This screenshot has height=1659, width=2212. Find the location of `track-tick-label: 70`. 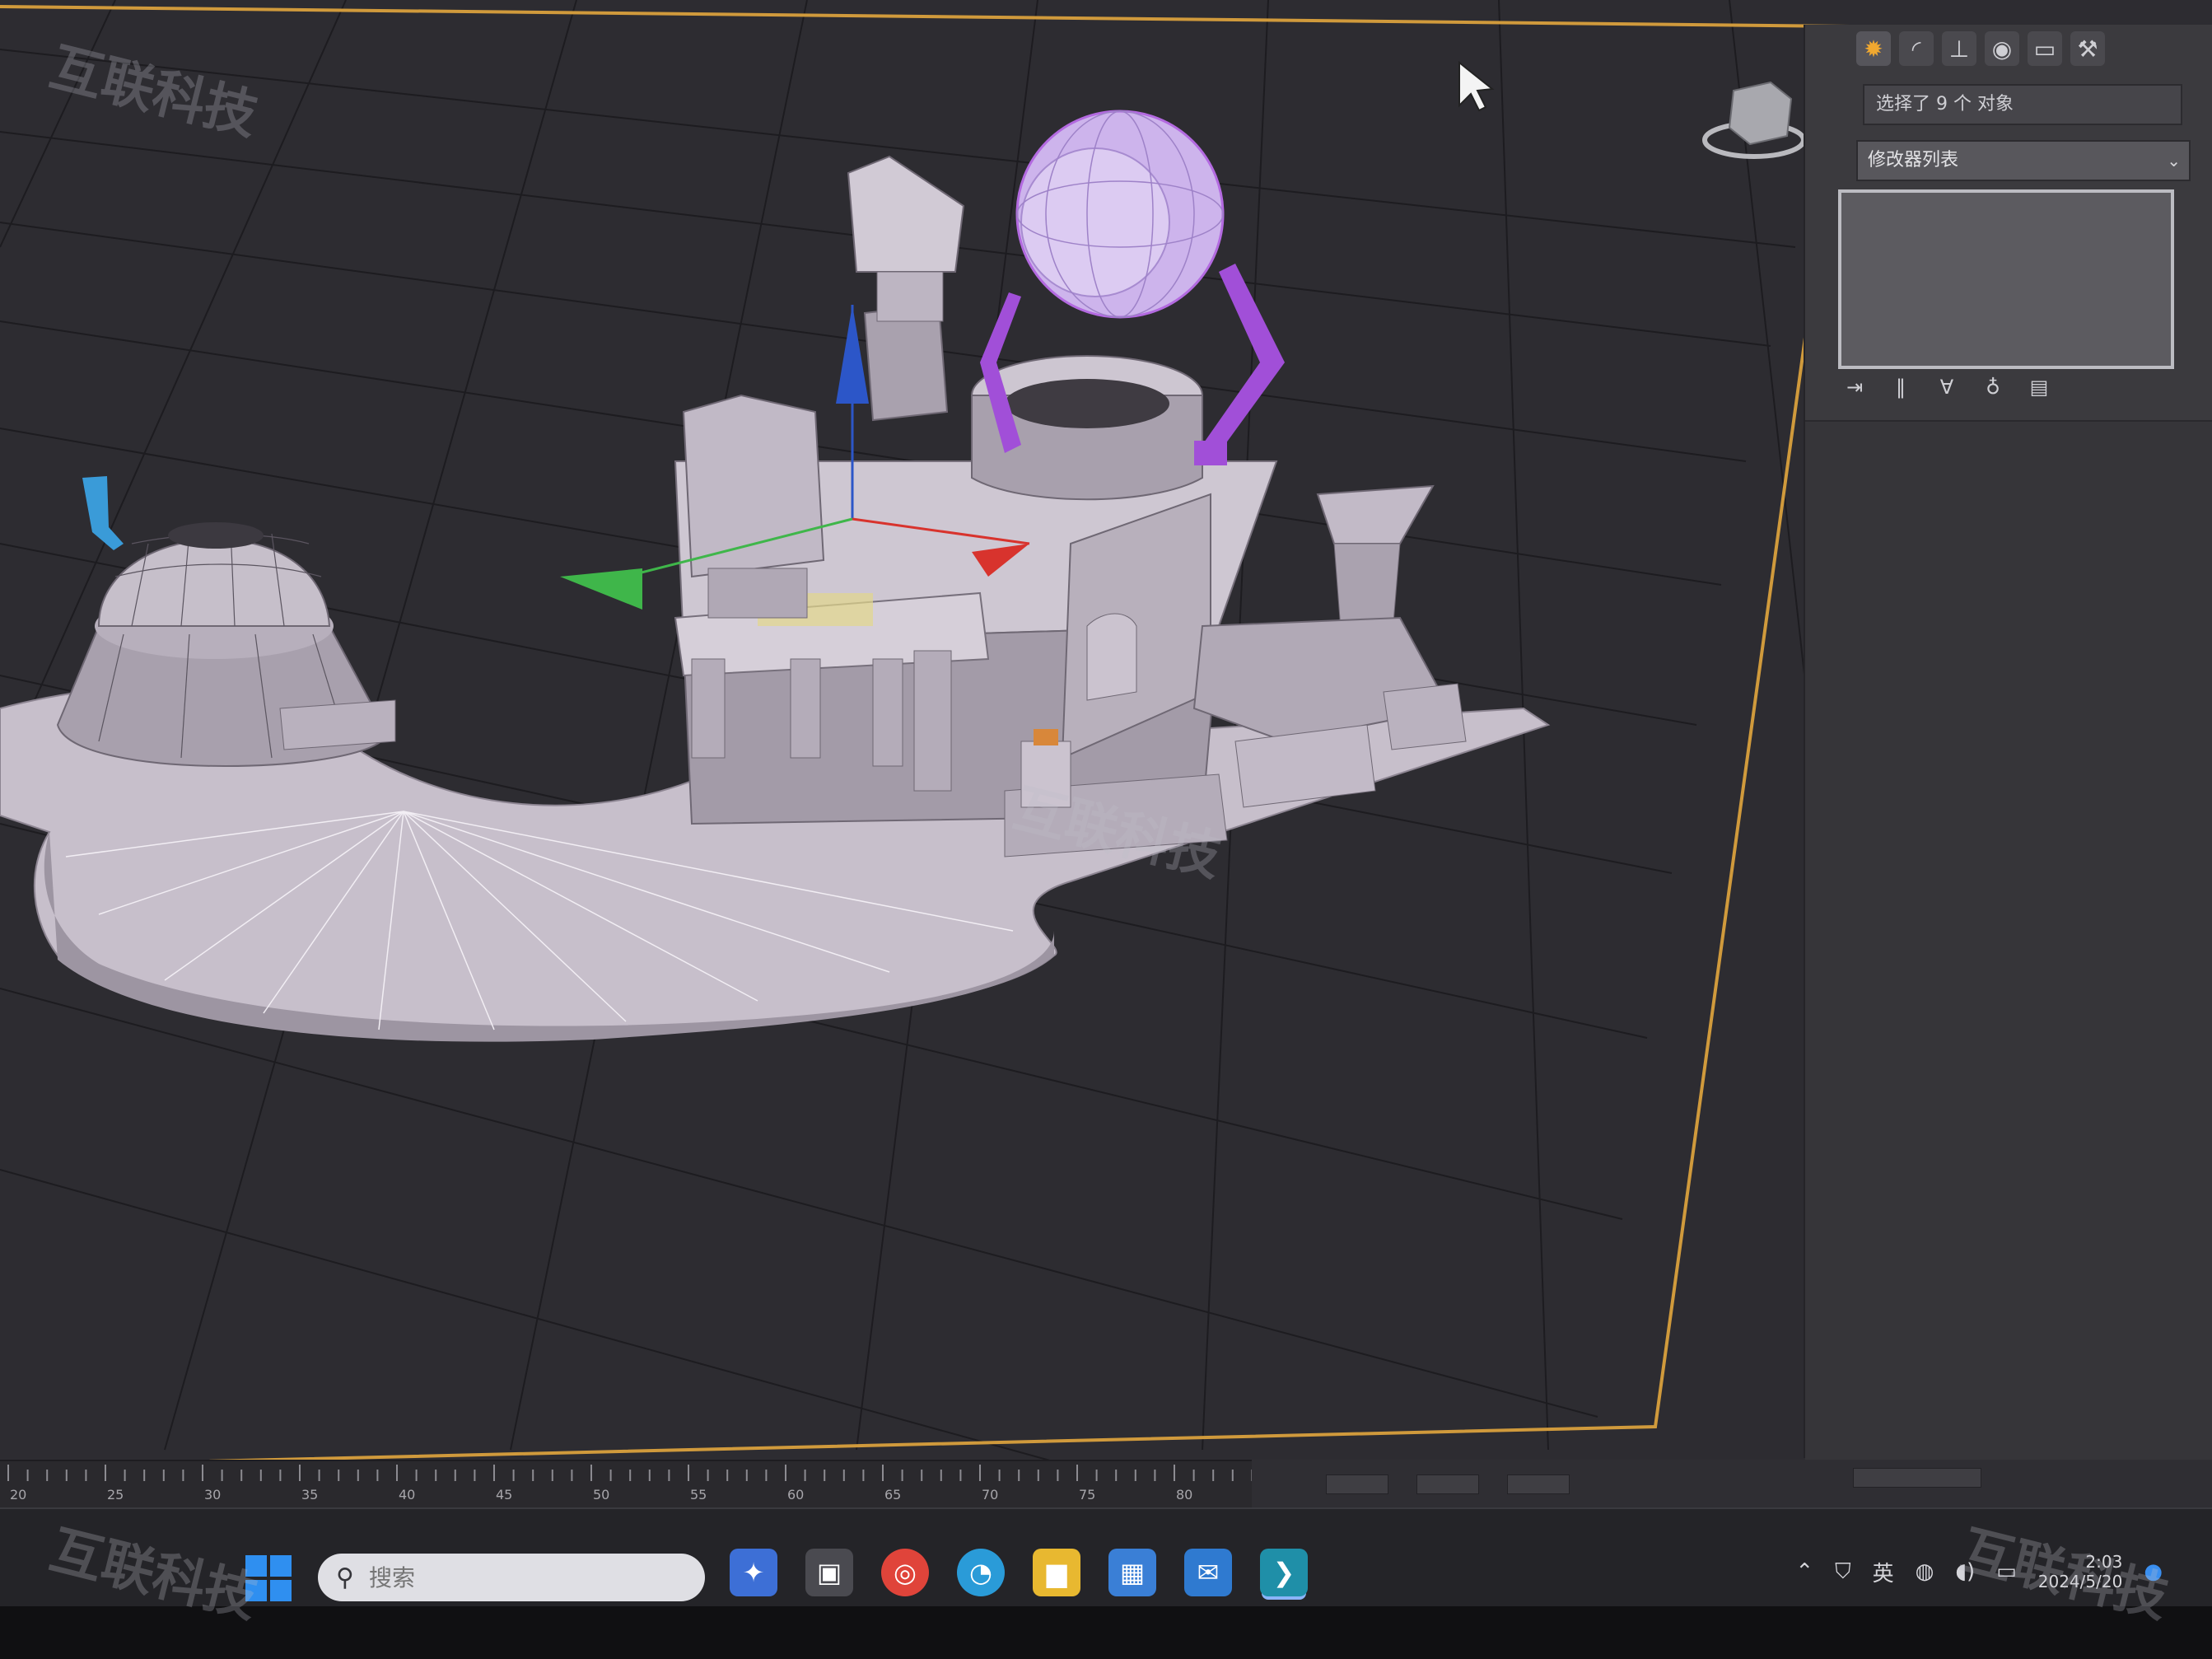

track-tick-label: 70 is located at coordinates (990, 1494).